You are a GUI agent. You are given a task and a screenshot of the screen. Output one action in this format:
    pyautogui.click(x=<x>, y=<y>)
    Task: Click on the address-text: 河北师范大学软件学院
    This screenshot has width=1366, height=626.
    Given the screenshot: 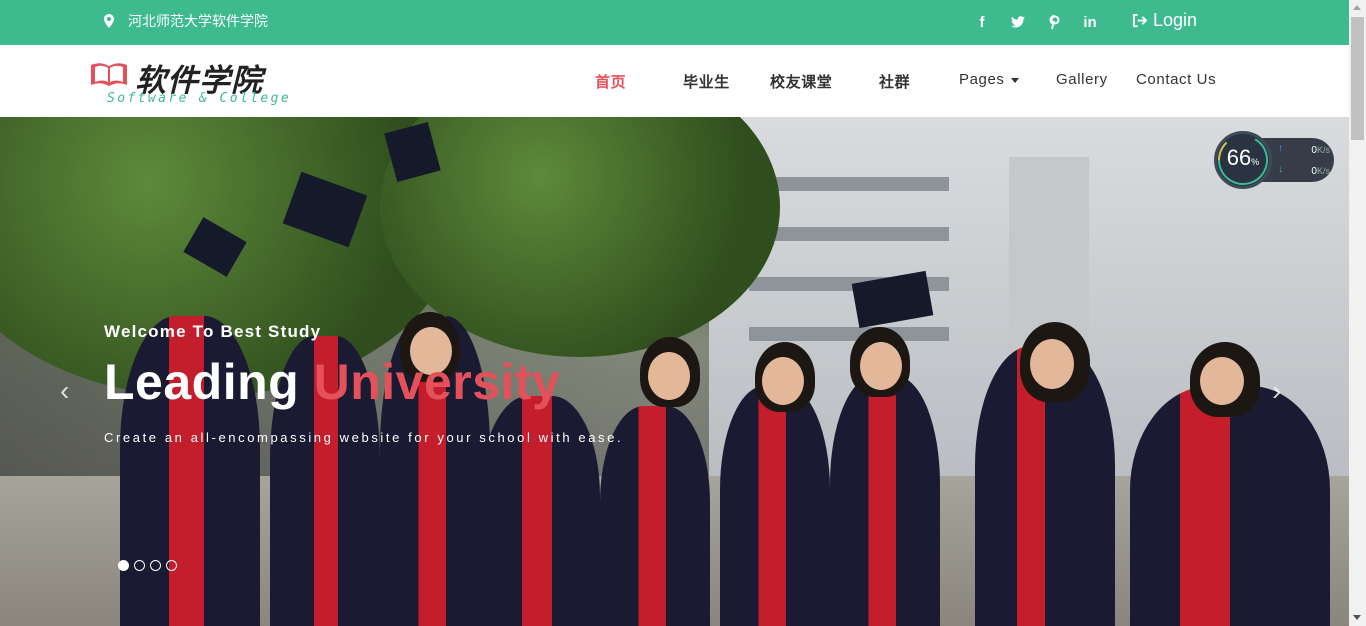 What is the action you would take?
    pyautogui.click(x=198, y=21)
    